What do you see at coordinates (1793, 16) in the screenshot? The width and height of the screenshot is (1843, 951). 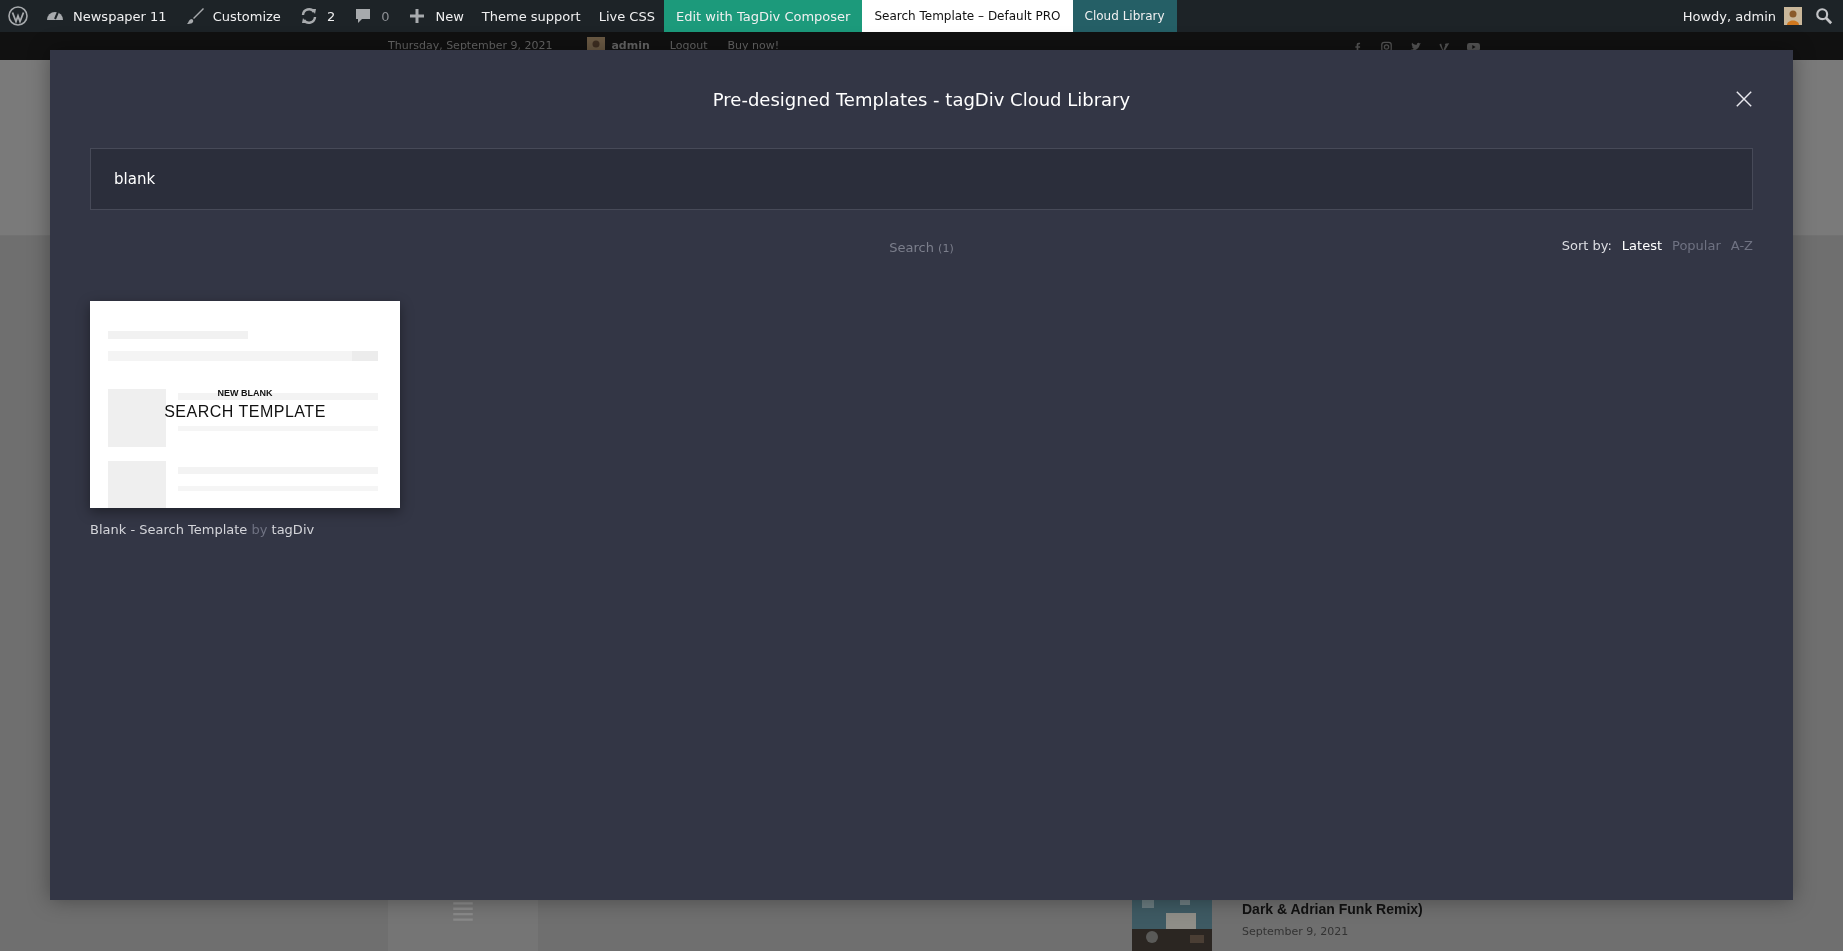 I see `avatar-icon` at bounding box center [1793, 16].